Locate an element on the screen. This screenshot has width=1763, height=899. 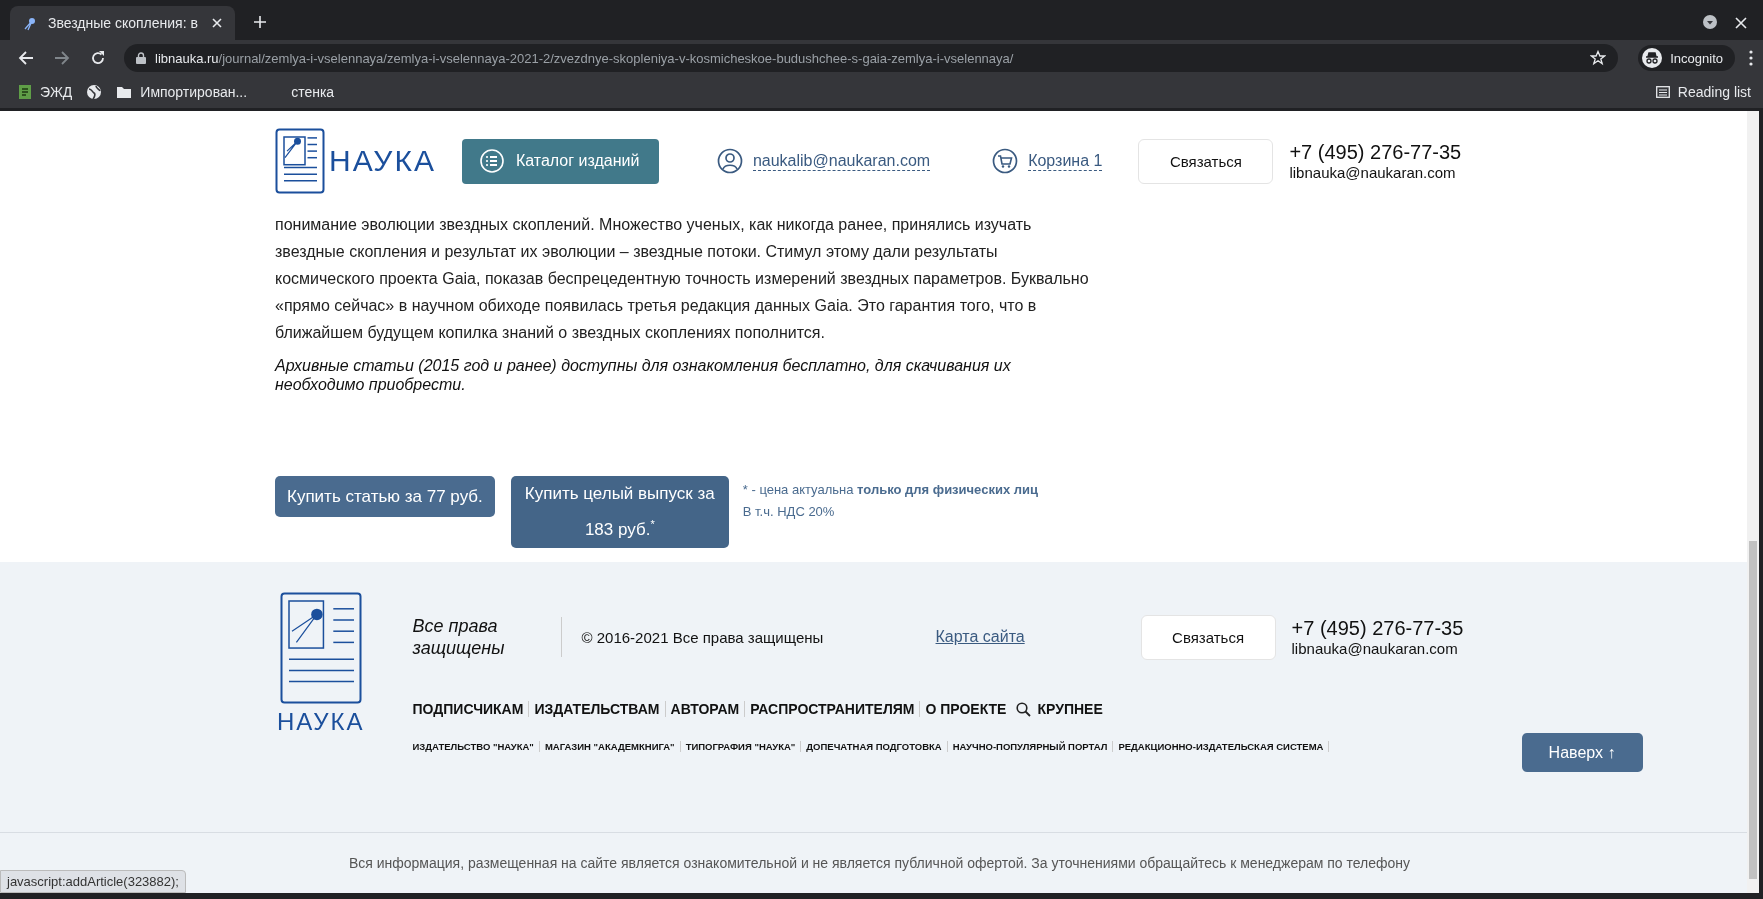
new-tab-icon is located at coordinates (260, 22).